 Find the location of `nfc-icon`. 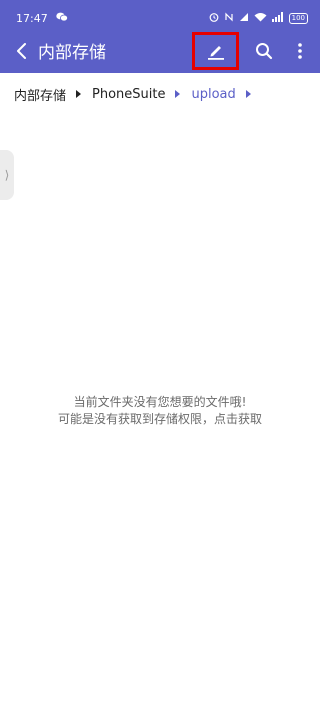

nfc-icon is located at coordinates (229, 18).